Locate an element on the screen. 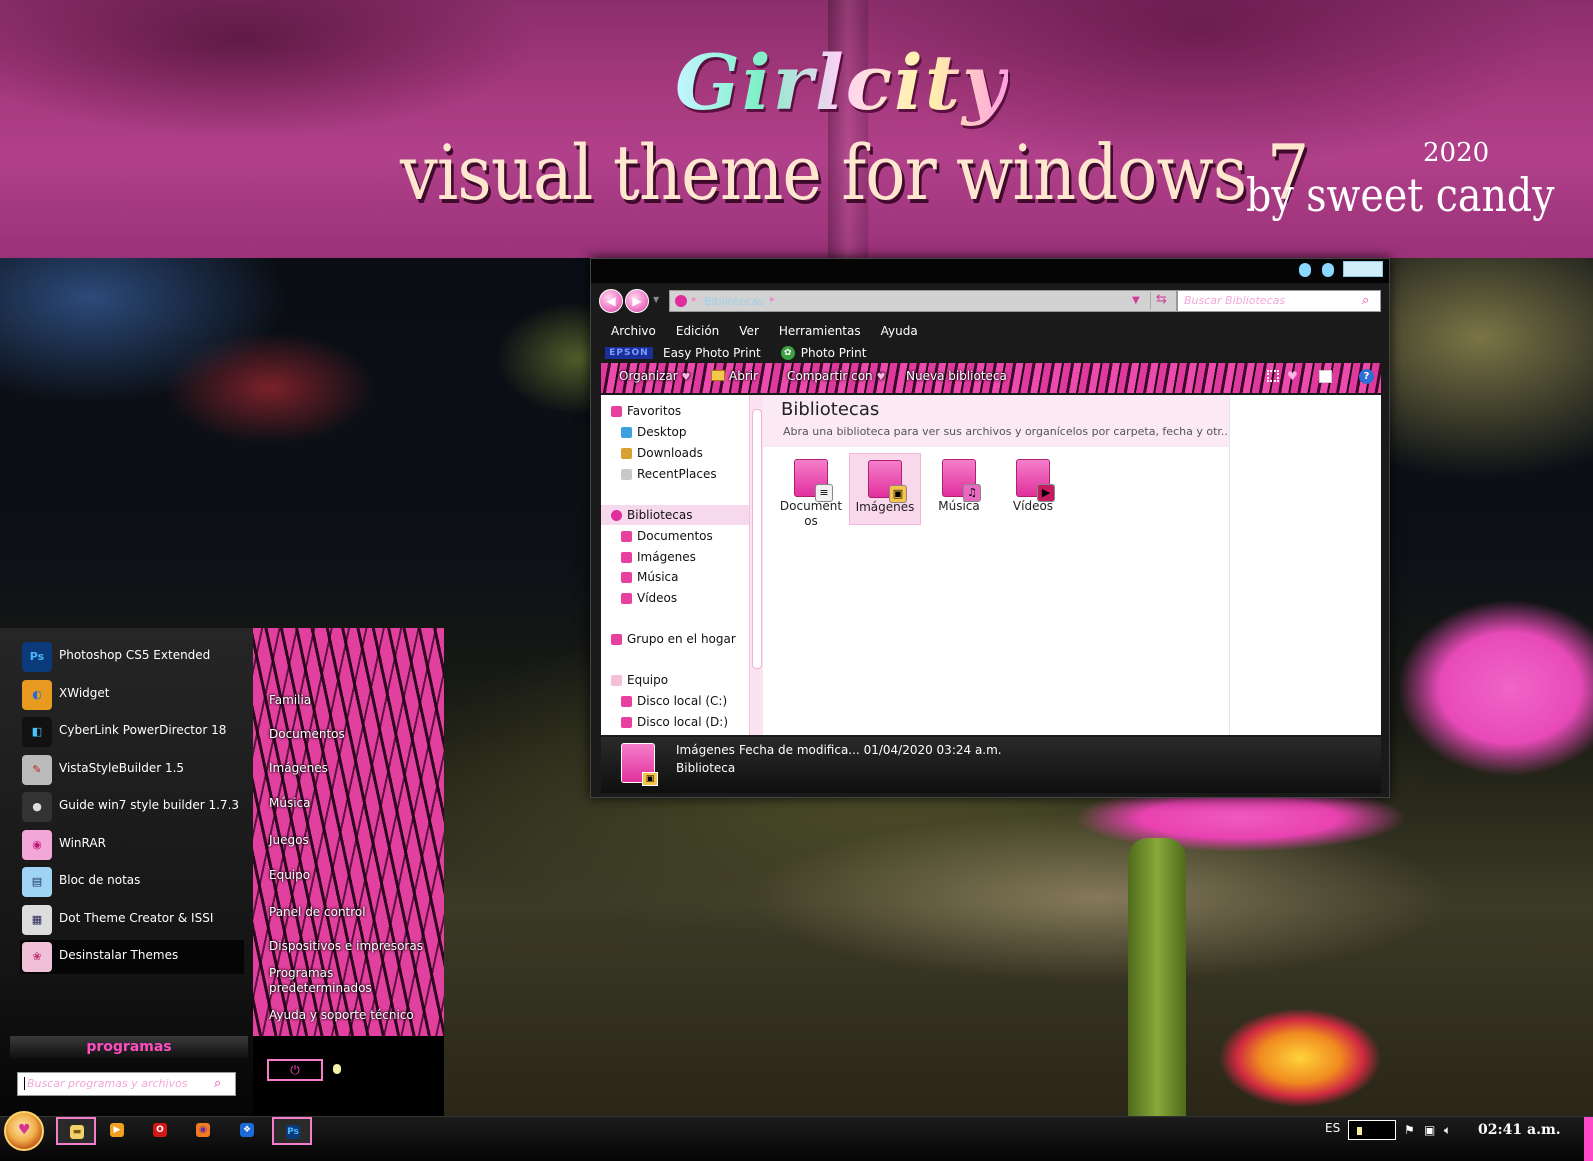 This screenshot has width=1593, height=1161. shutdown-button: ⏻ is located at coordinates (295, 1070).